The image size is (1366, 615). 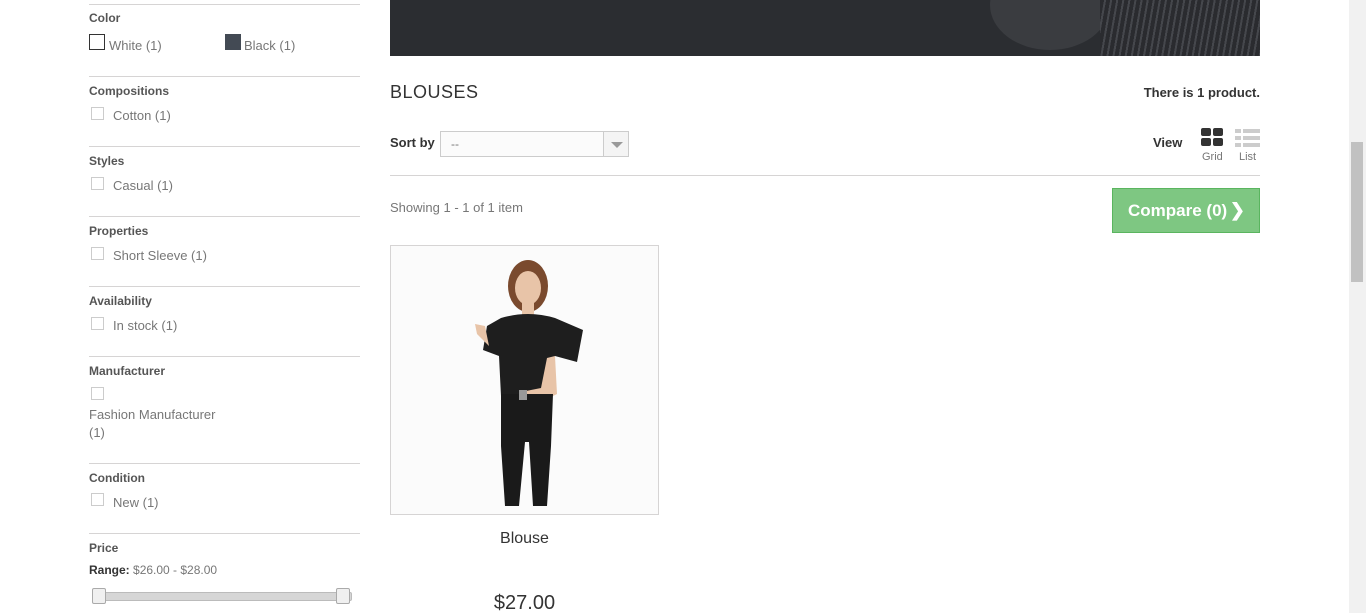 I want to click on checkbox-cotton, so click(x=97, y=113).